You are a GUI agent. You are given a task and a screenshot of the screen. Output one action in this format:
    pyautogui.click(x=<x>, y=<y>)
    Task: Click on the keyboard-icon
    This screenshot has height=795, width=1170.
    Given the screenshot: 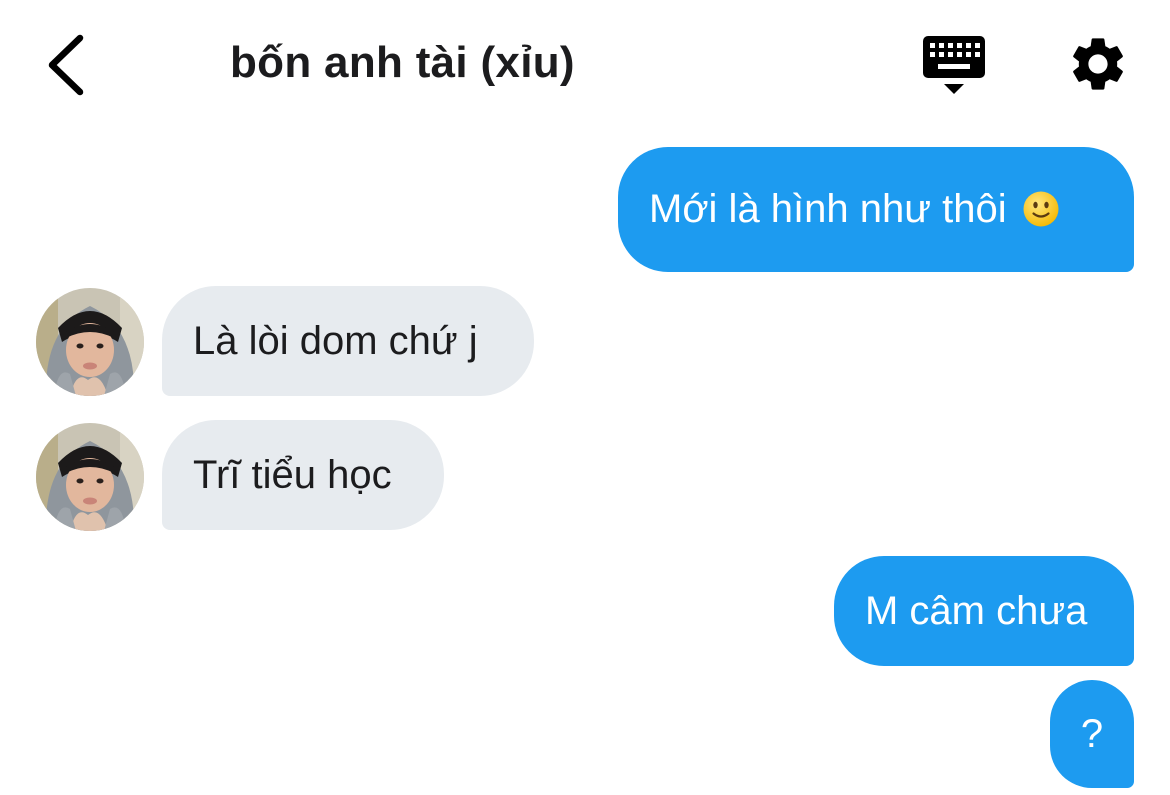 What is the action you would take?
    pyautogui.click(x=954, y=65)
    